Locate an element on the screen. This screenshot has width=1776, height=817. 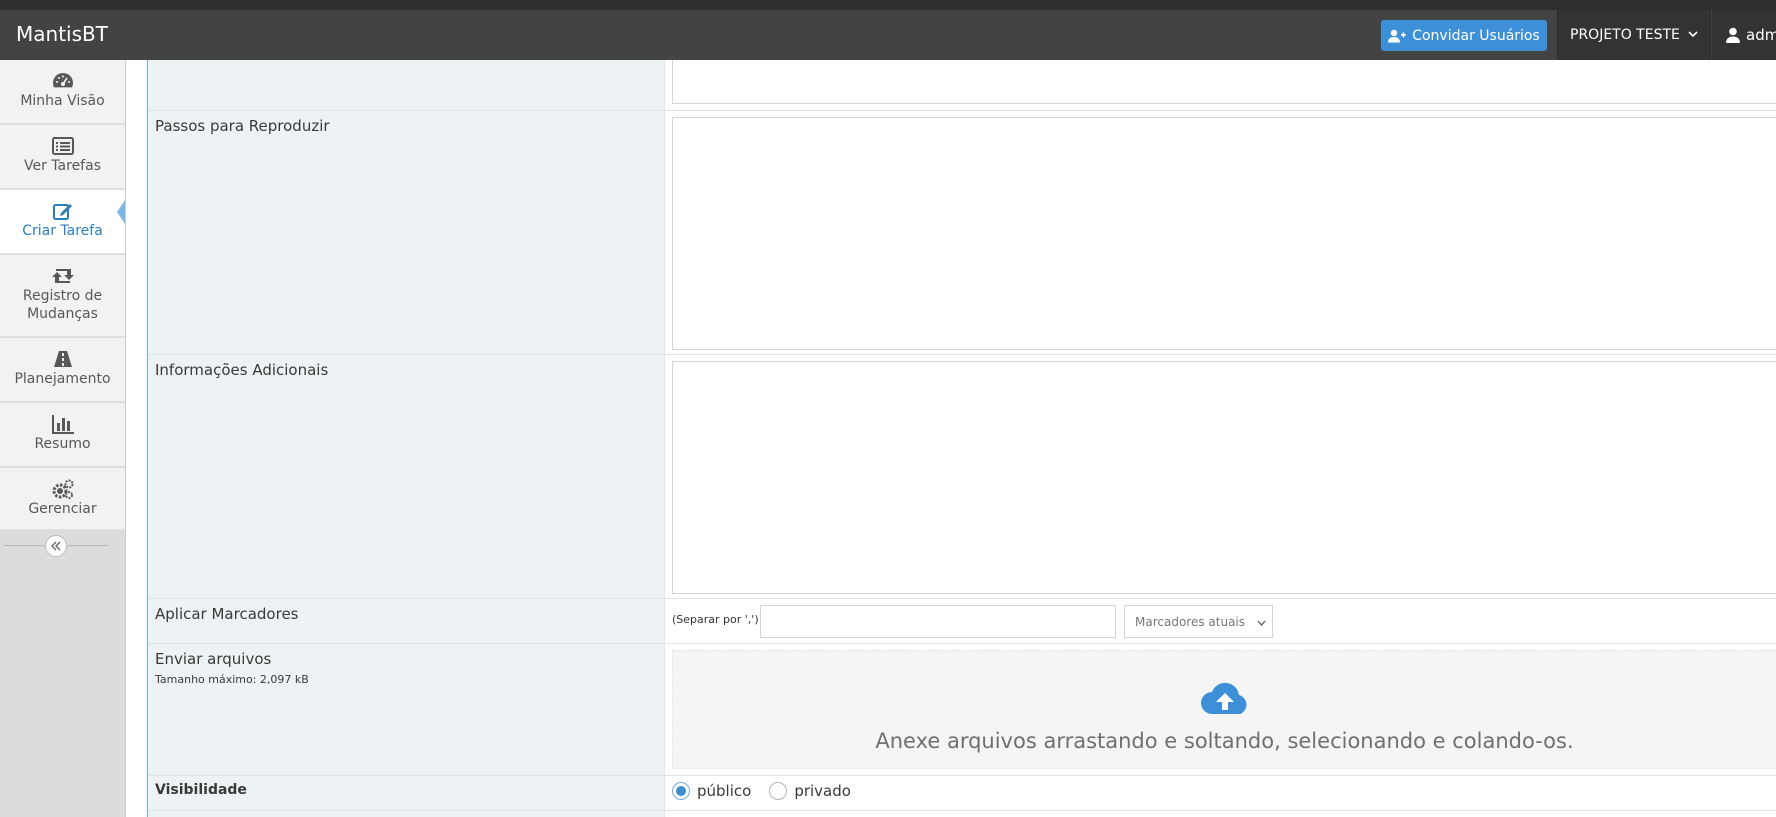
form-row-visibility: Visibilidade público privado is located at coordinates (962, 793).